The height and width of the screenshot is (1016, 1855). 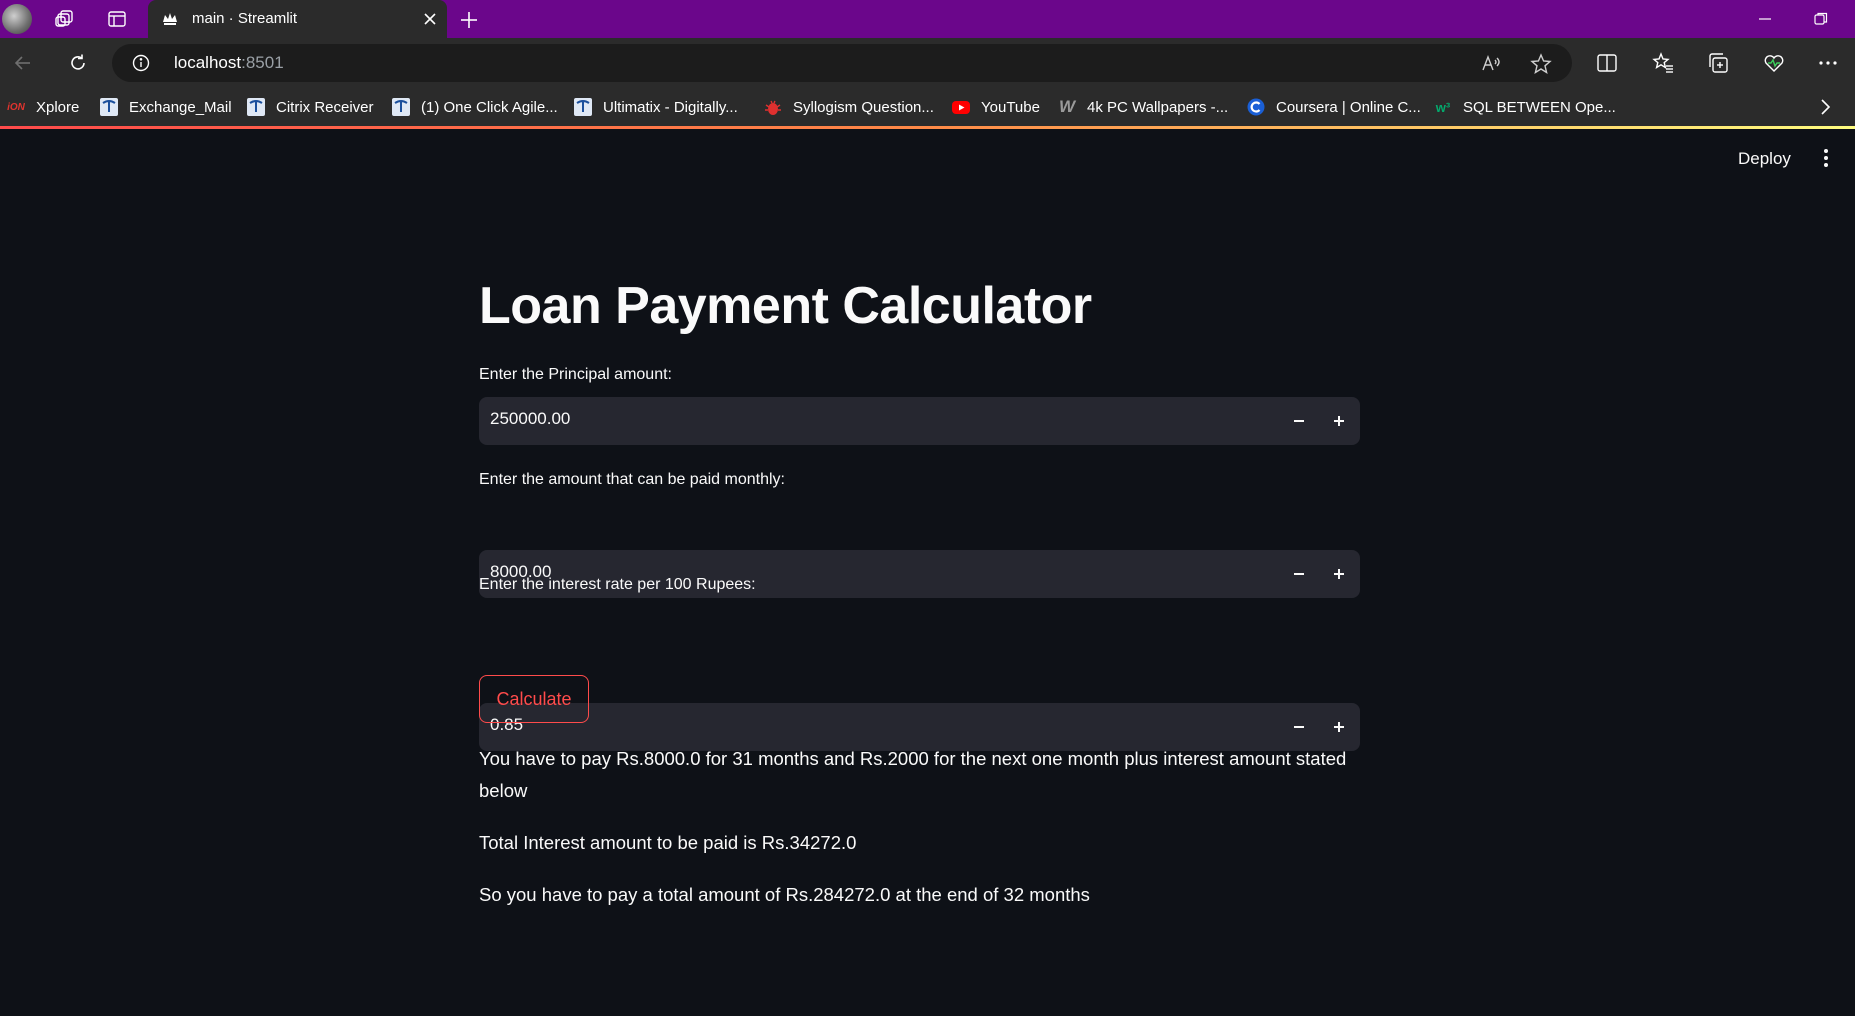 I want to click on collections-icon, so click(x=1718, y=63).